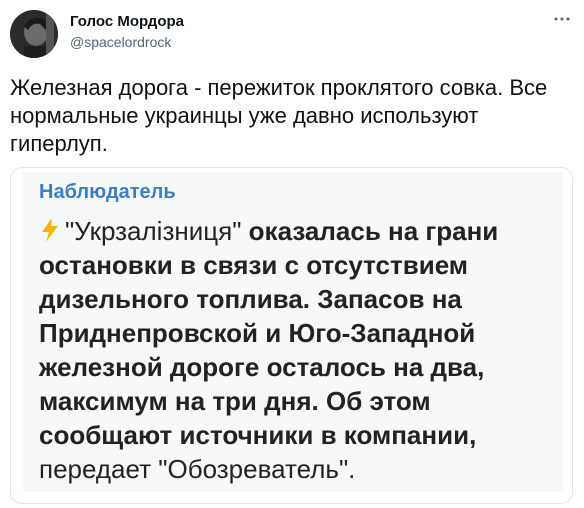 This screenshot has width=584, height=508. What do you see at coordinates (127, 21) in the screenshot?
I see `author-name: Голос Мордора` at bounding box center [127, 21].